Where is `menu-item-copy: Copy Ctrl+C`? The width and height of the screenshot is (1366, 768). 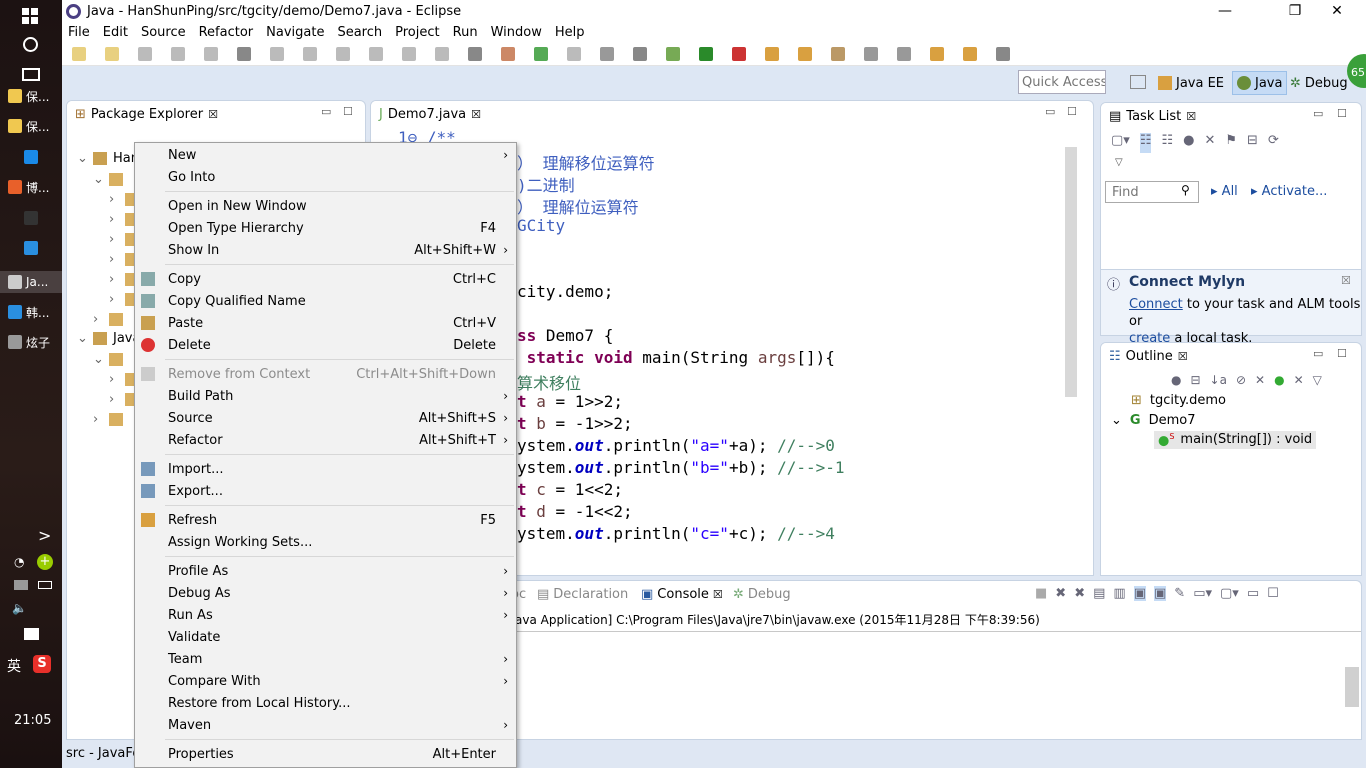 menu-item-copy: Copy Ctrl+C is located at coordinates (325, 279).